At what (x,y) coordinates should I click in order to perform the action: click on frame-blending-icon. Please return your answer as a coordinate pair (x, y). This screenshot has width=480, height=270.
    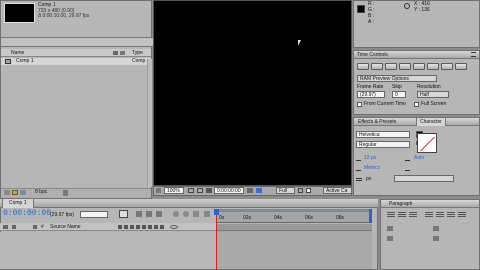
    Looking at the image, I should click on (176, 214).